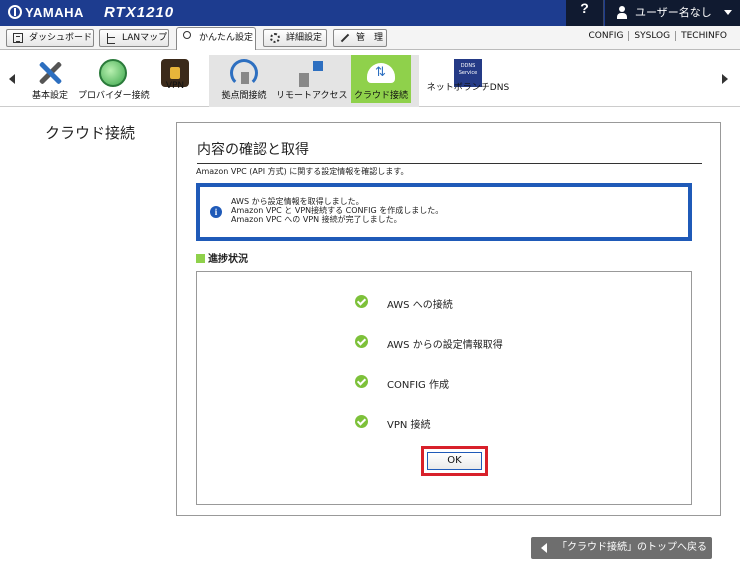  I want to click on tab-management: 管 理, so click(360, 38).